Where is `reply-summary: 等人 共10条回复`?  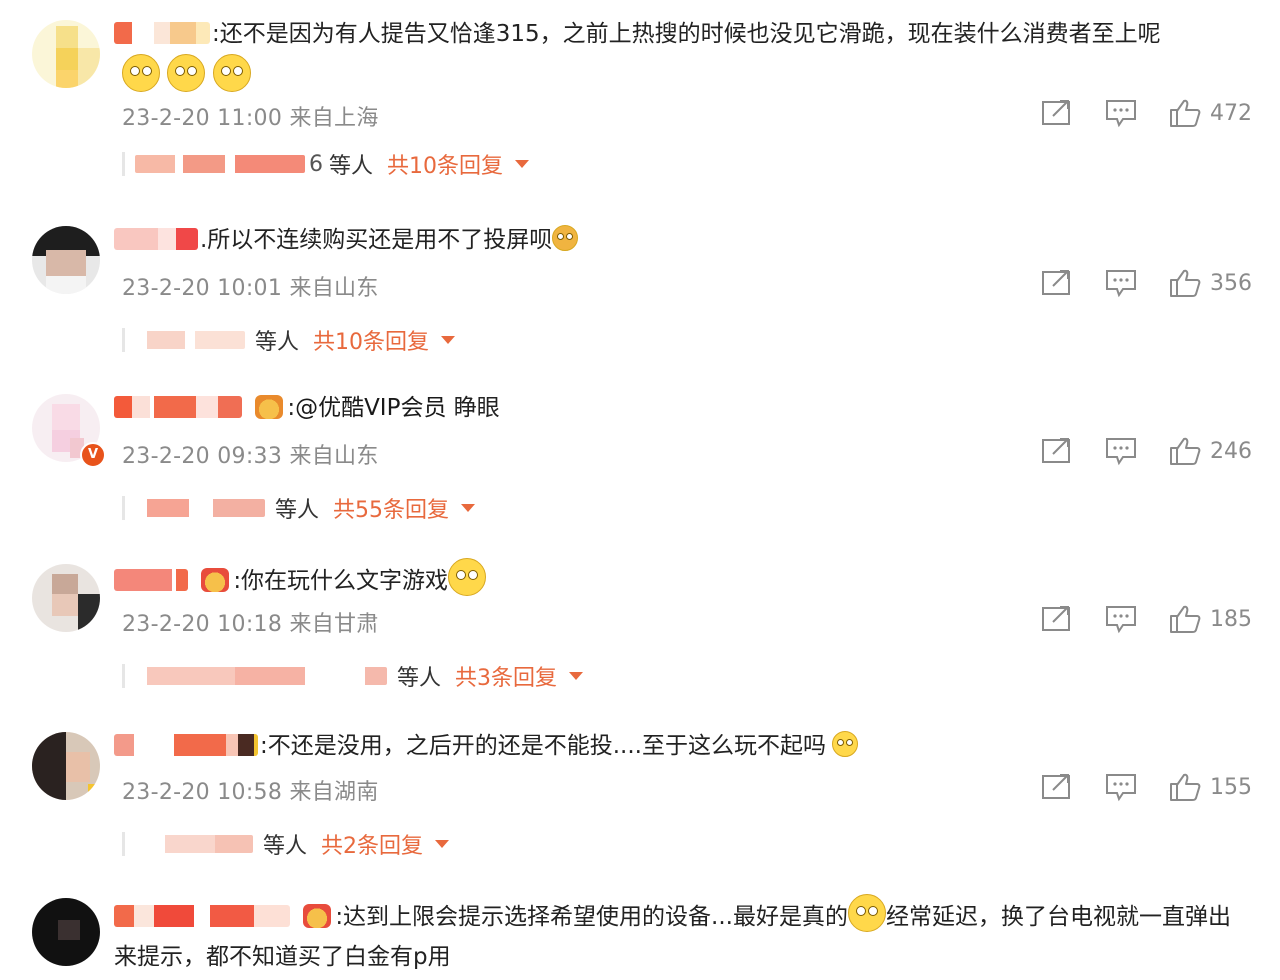 reply-summary: 等人 共10条回复 is located at coordinates (289, 341).